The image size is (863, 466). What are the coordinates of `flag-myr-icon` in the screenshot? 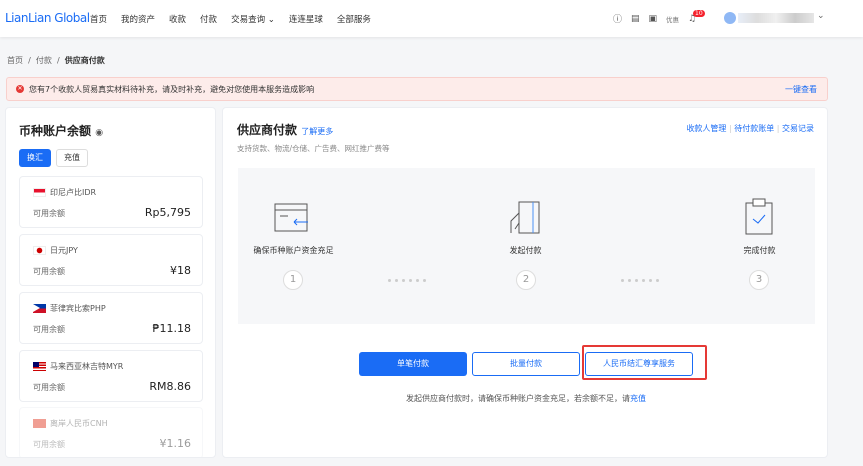 It's located at (39, 366).